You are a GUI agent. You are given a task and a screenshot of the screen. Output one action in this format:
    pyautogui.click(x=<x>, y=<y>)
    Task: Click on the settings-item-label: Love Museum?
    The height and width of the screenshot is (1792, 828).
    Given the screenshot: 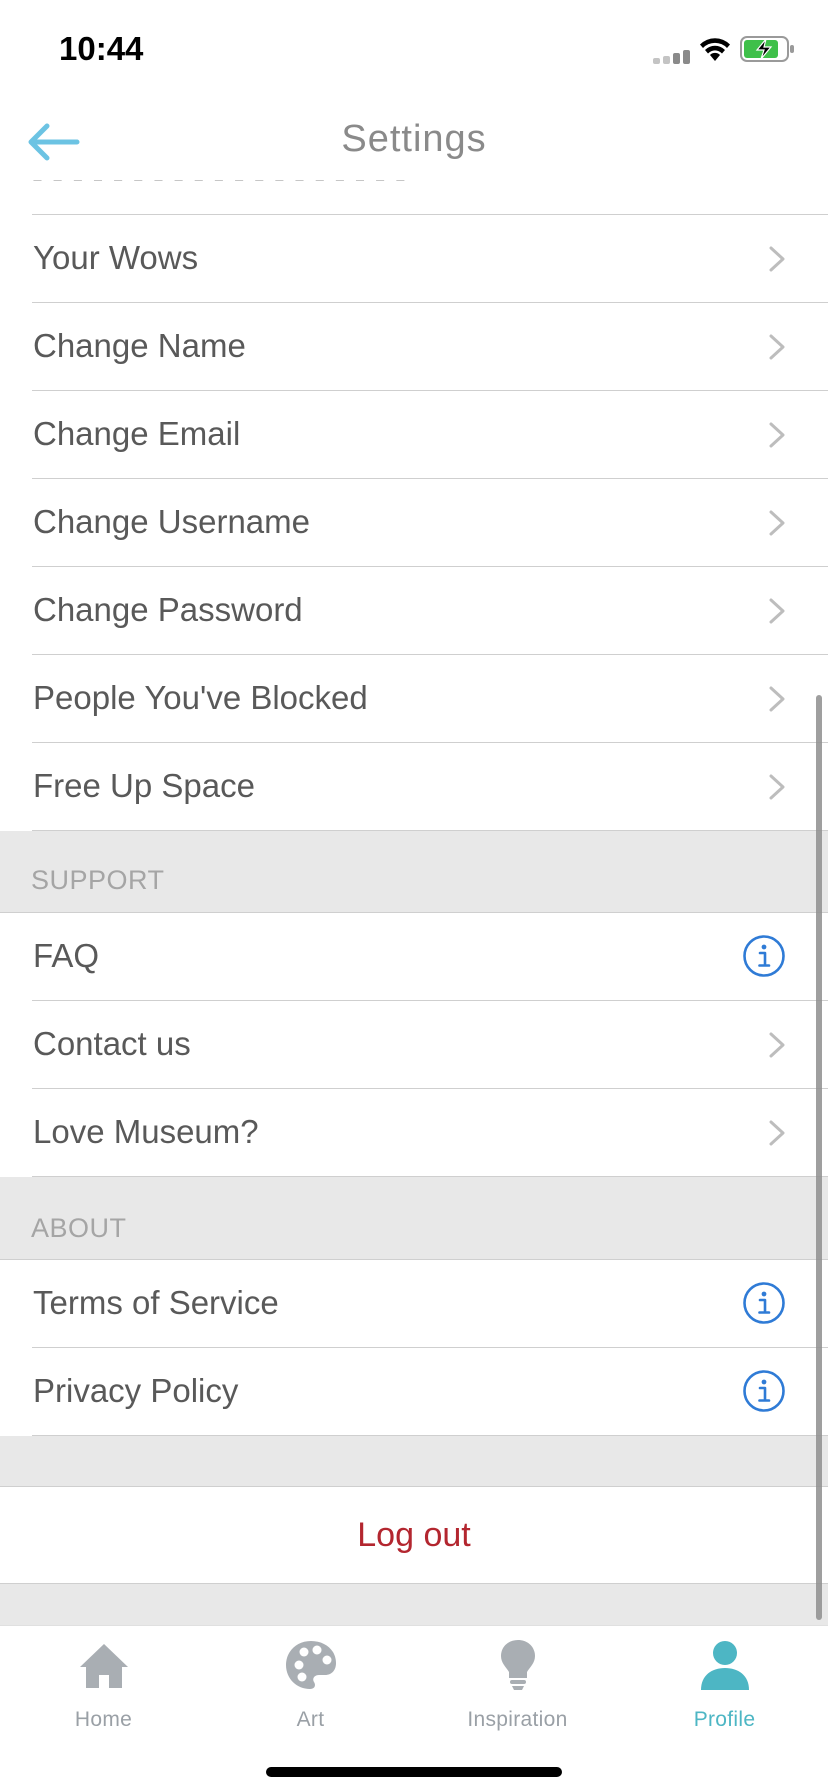 What is the action you would take?
    pyautogui.click(x=146, y=1131)
    